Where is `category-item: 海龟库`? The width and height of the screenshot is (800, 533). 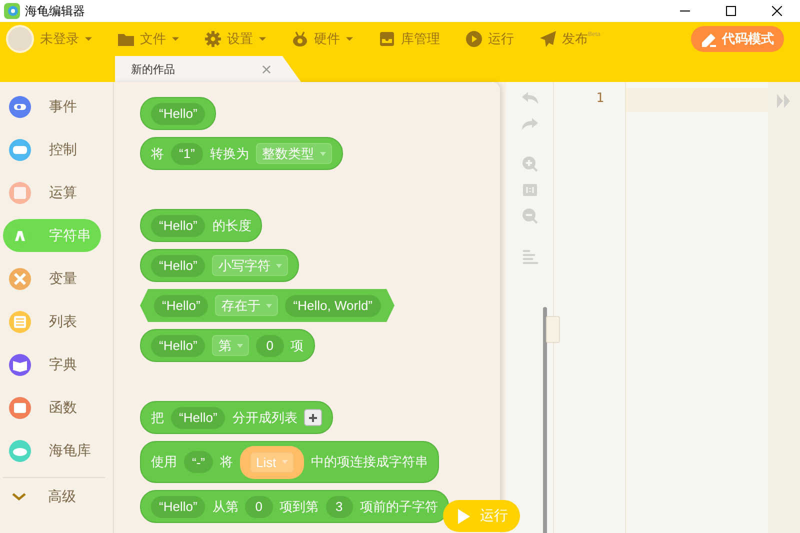 category-item: 海龟库 is located at coordinates (52, 450).